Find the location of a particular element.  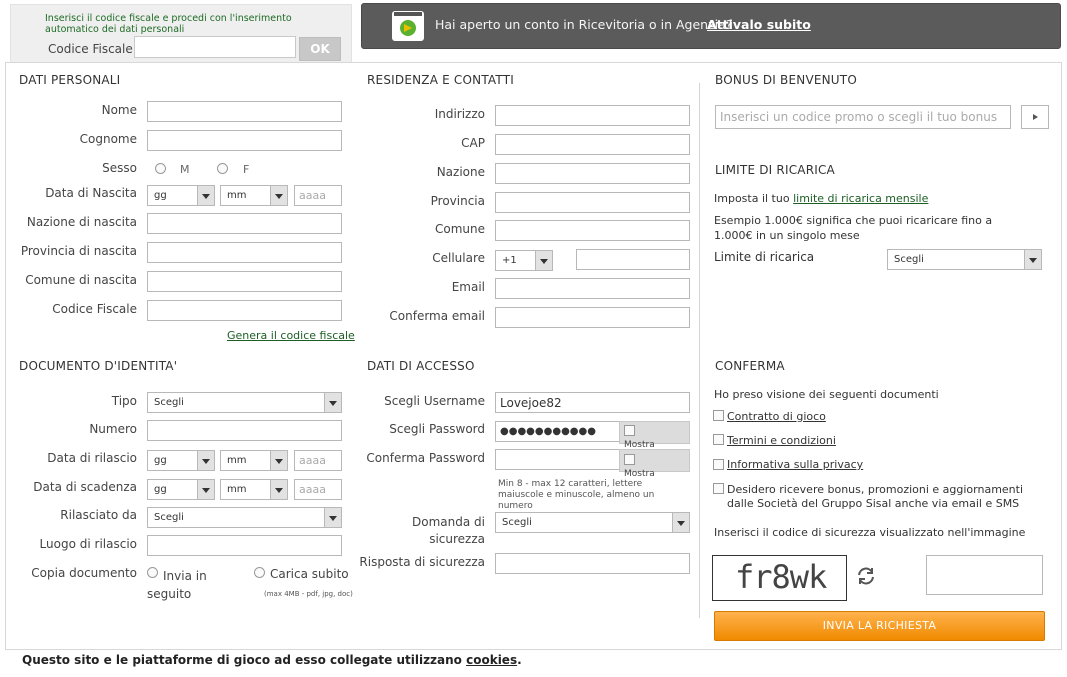

genera-codice-link: Genera il codice fiscale is located at coordinates (291, 335).